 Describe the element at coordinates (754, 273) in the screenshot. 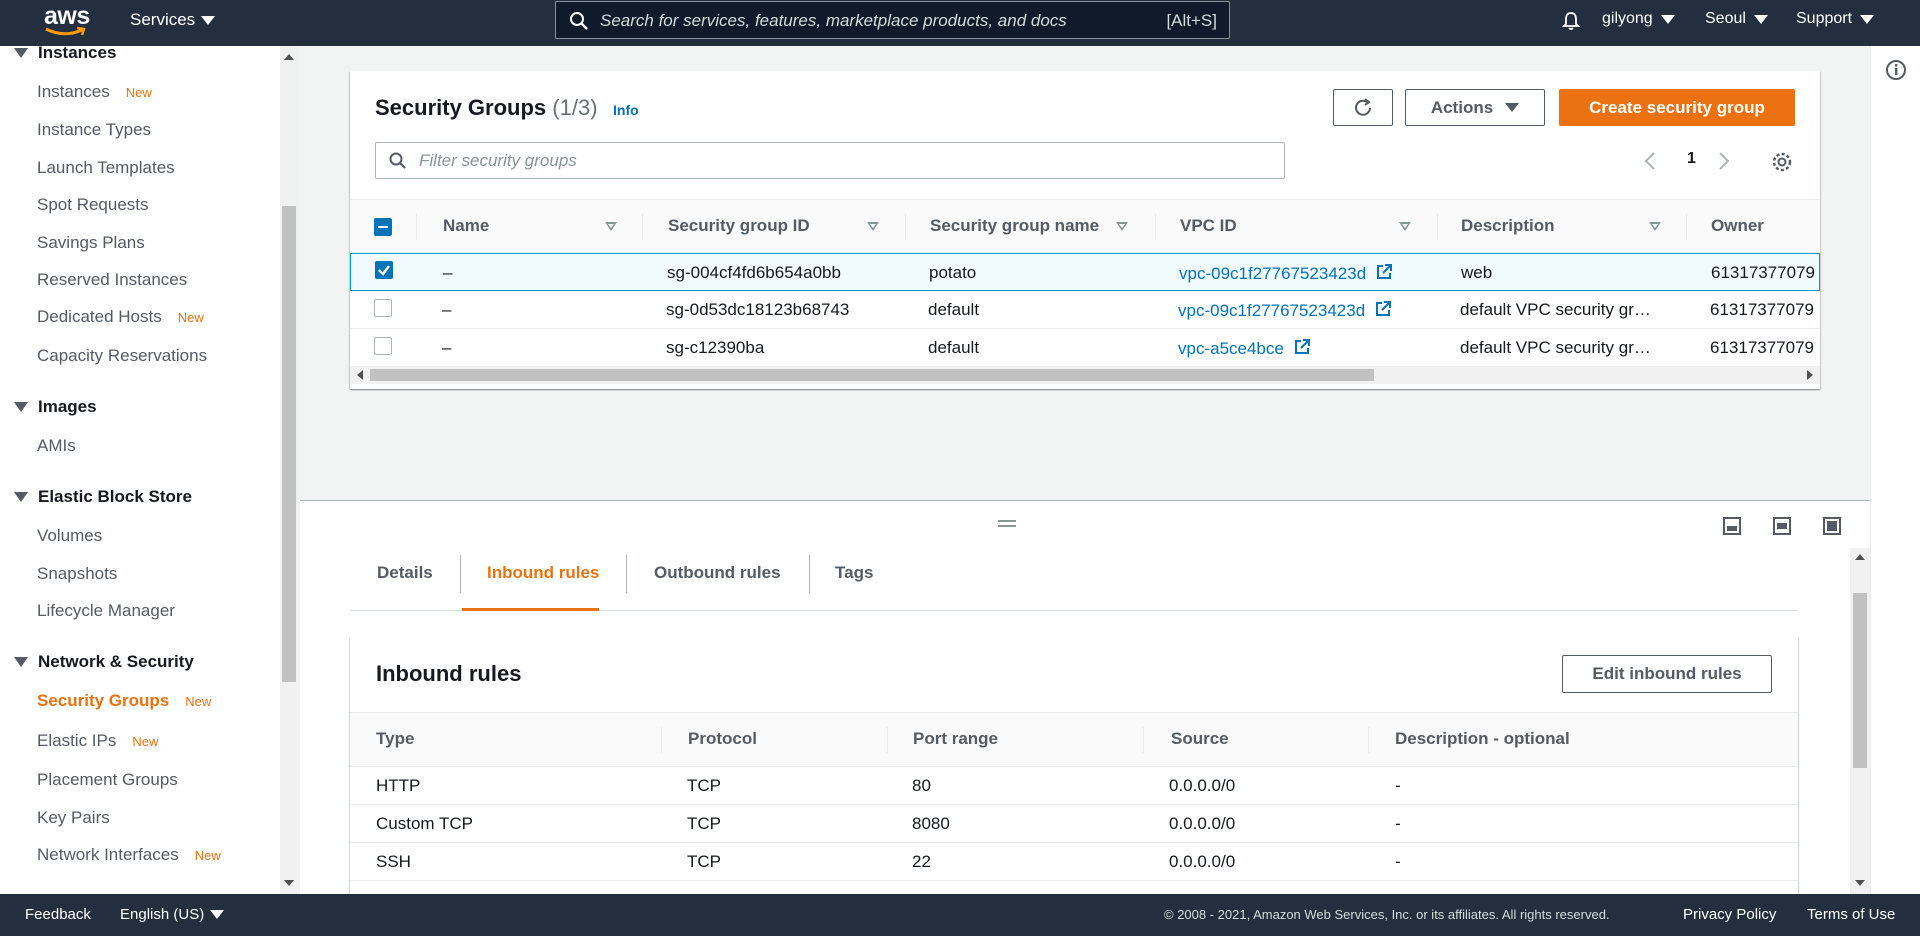

I see `cell-security-group-id-link: sg-004cf4fd6b654a0bb` at that location.